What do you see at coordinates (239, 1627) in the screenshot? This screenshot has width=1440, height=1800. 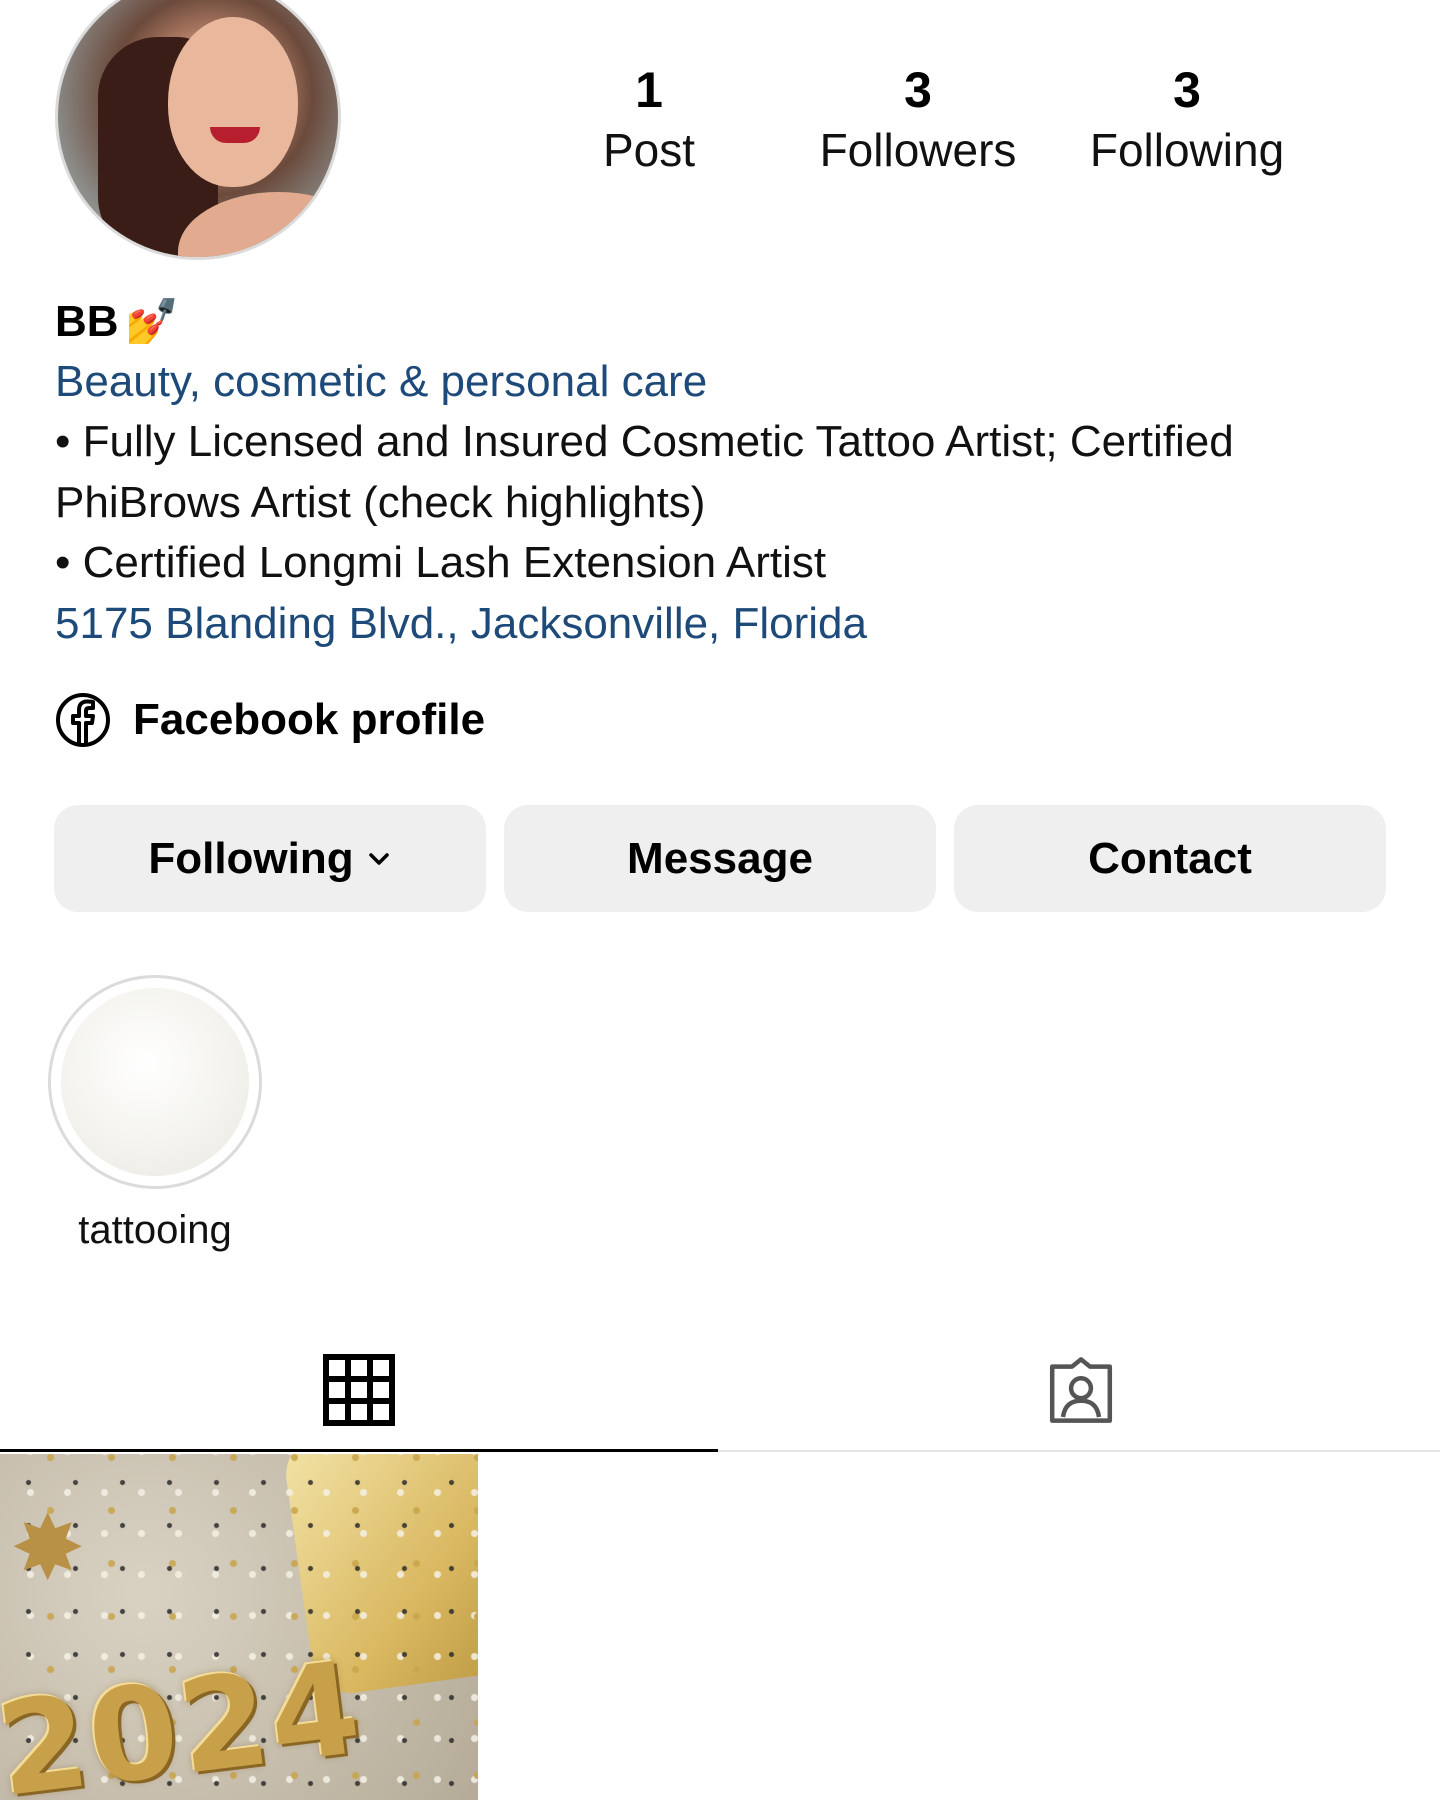 I see `post-thumbnail: ✸ 2024` at bounding box center [239, 1627].